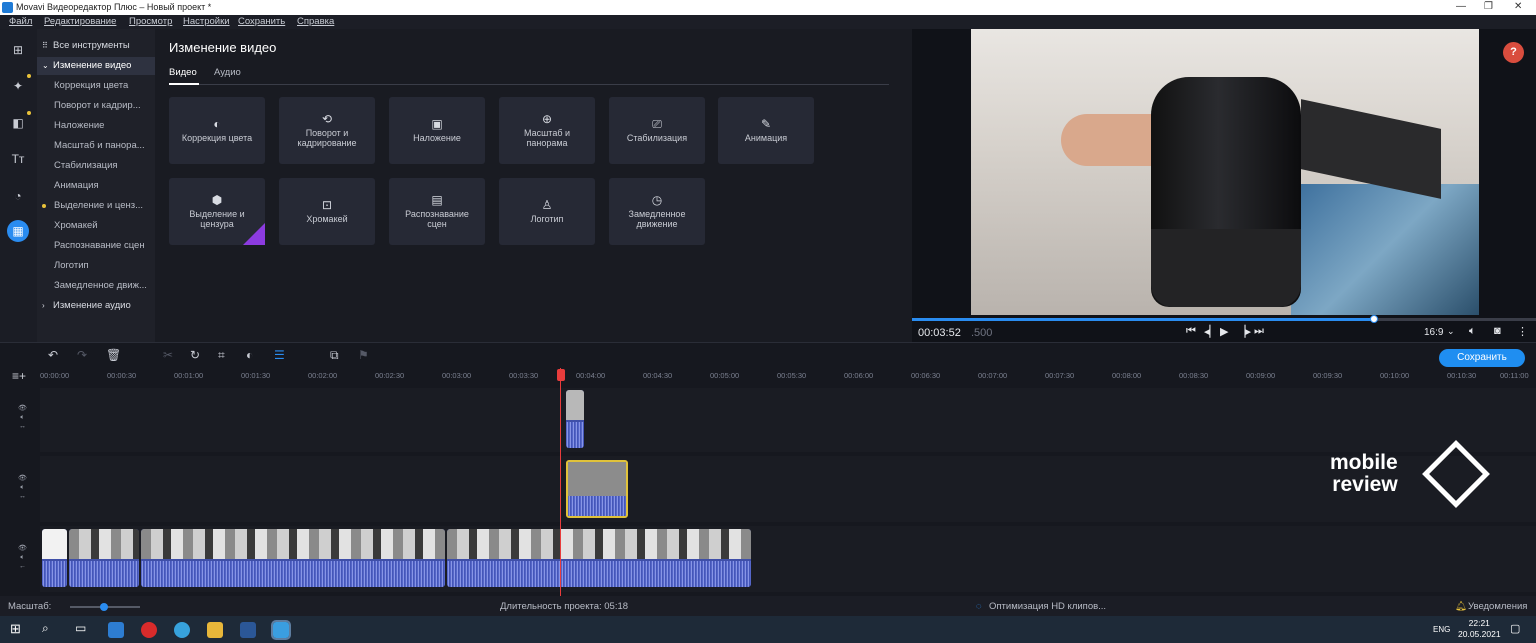 Image resolution: width=1536 pixels, height=643 pixels. What do you see at coordinates (437, 211) in the screenshot?
I see `tile-scene-detect: ▤ Распознавание сцен` at bounding box center [437, 211].